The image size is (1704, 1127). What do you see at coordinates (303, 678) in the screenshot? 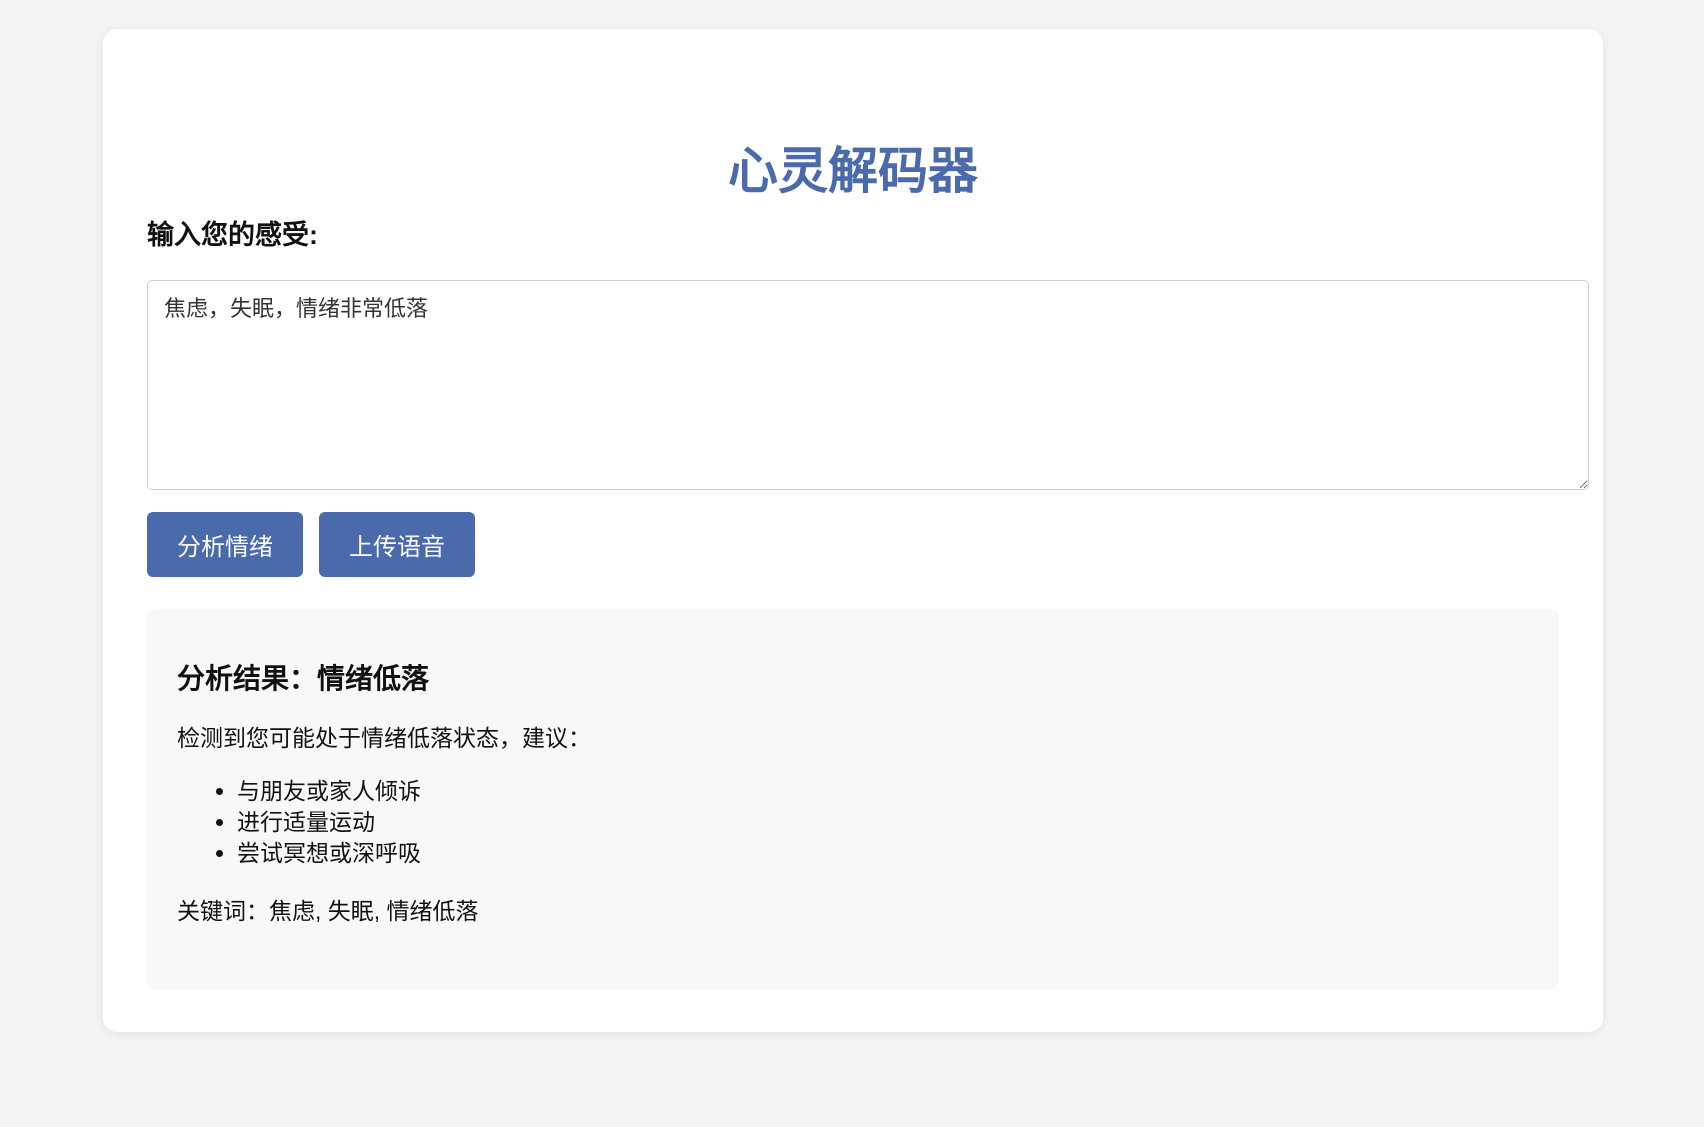
I see `result-title: 分析结果：情绪低落` at bounding box center [303, 678].